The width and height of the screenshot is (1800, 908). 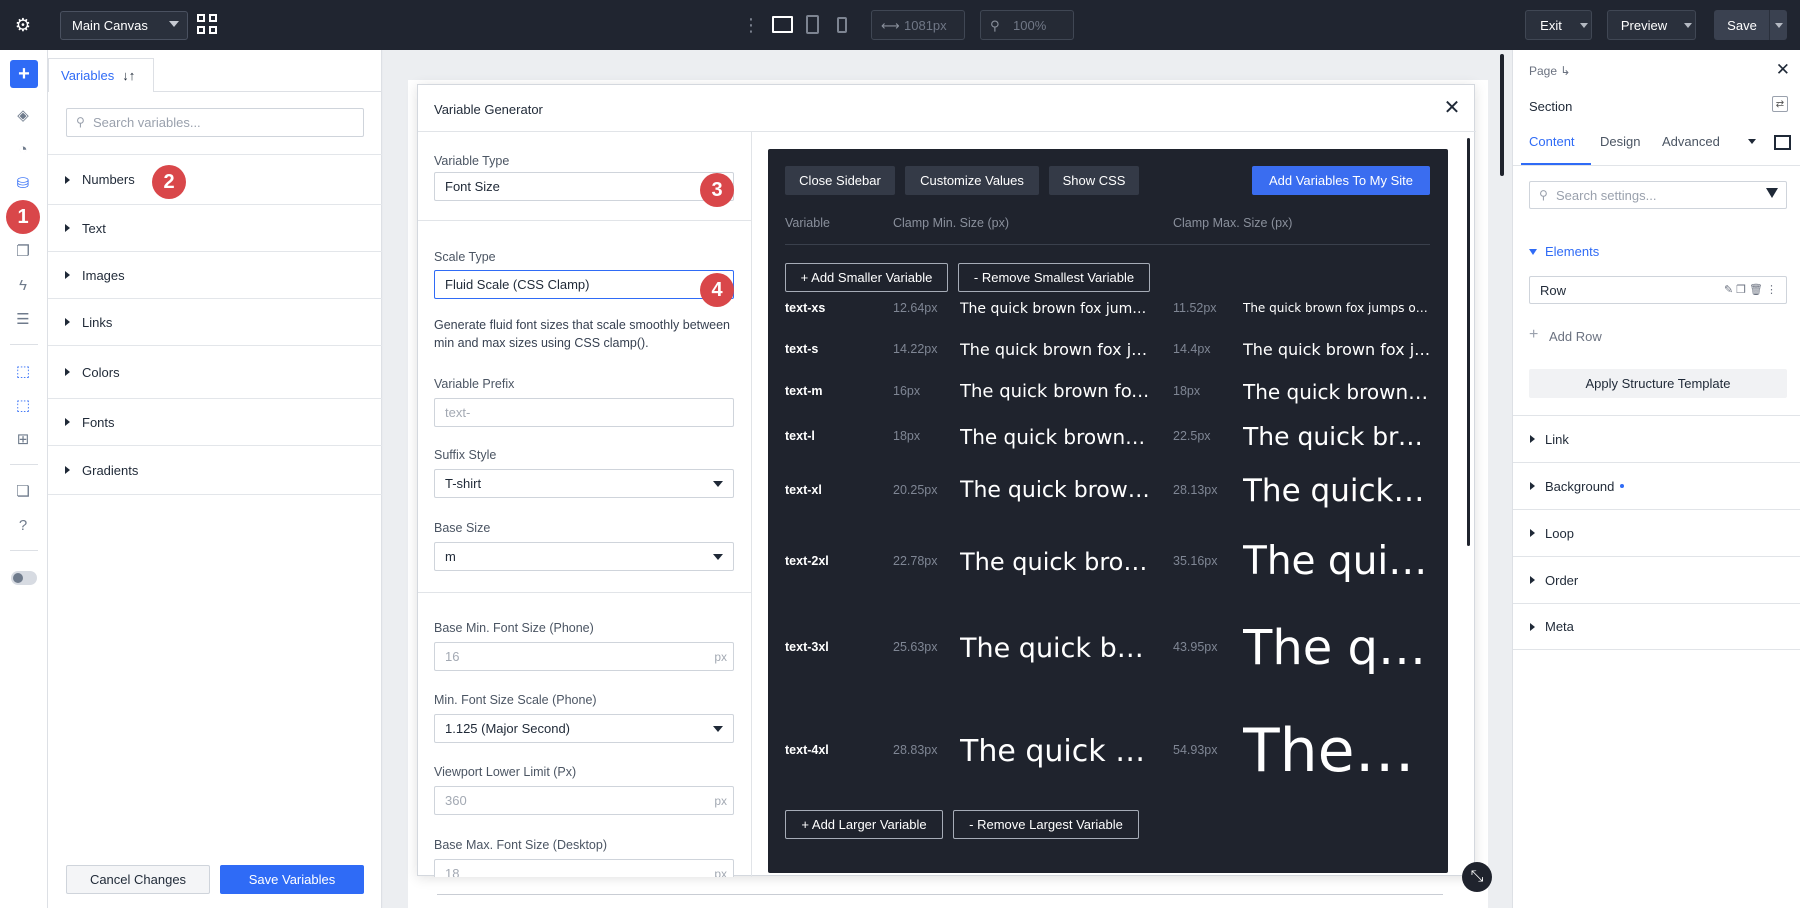 I want to click on template-icon: ⊞, so click(x=23, y=439).